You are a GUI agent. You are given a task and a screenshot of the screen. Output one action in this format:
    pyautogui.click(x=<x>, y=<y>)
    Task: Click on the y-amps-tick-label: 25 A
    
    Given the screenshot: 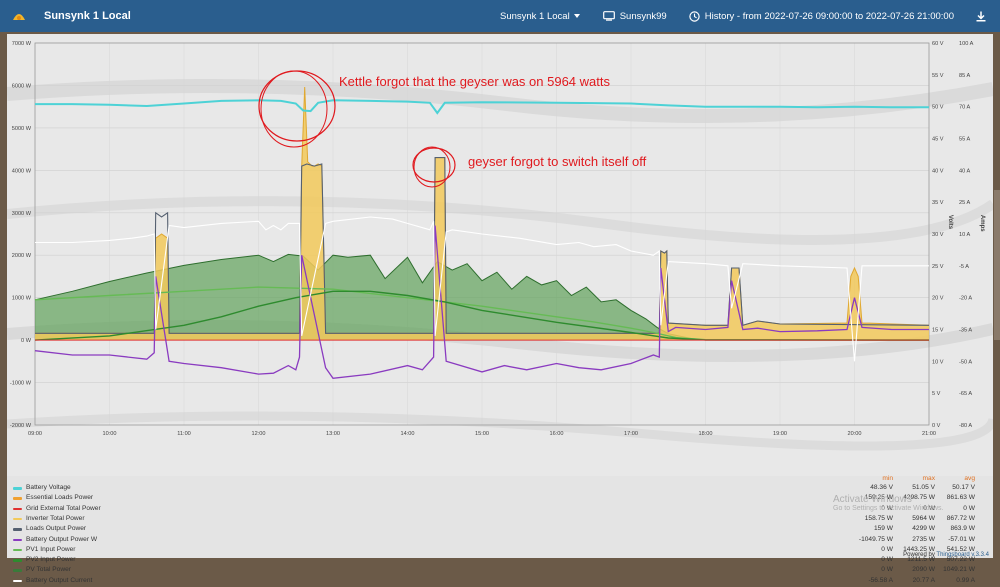 What is the action you would take?
    pyautogui.click(x=964, y=203)
    